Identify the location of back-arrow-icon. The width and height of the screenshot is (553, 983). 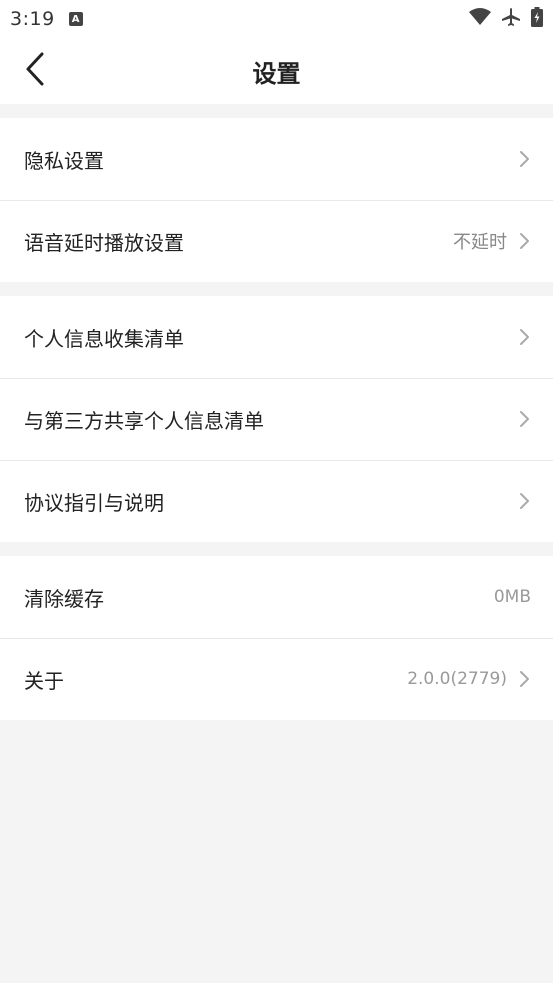
(35, 71).